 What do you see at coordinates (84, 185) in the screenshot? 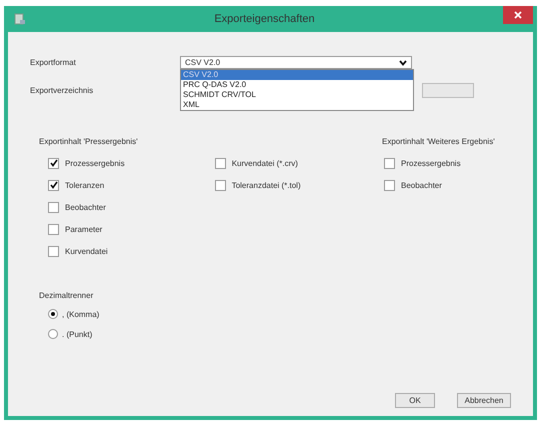
I see `checkbox-label: Toleranzen` at bounding box center [84, 185].